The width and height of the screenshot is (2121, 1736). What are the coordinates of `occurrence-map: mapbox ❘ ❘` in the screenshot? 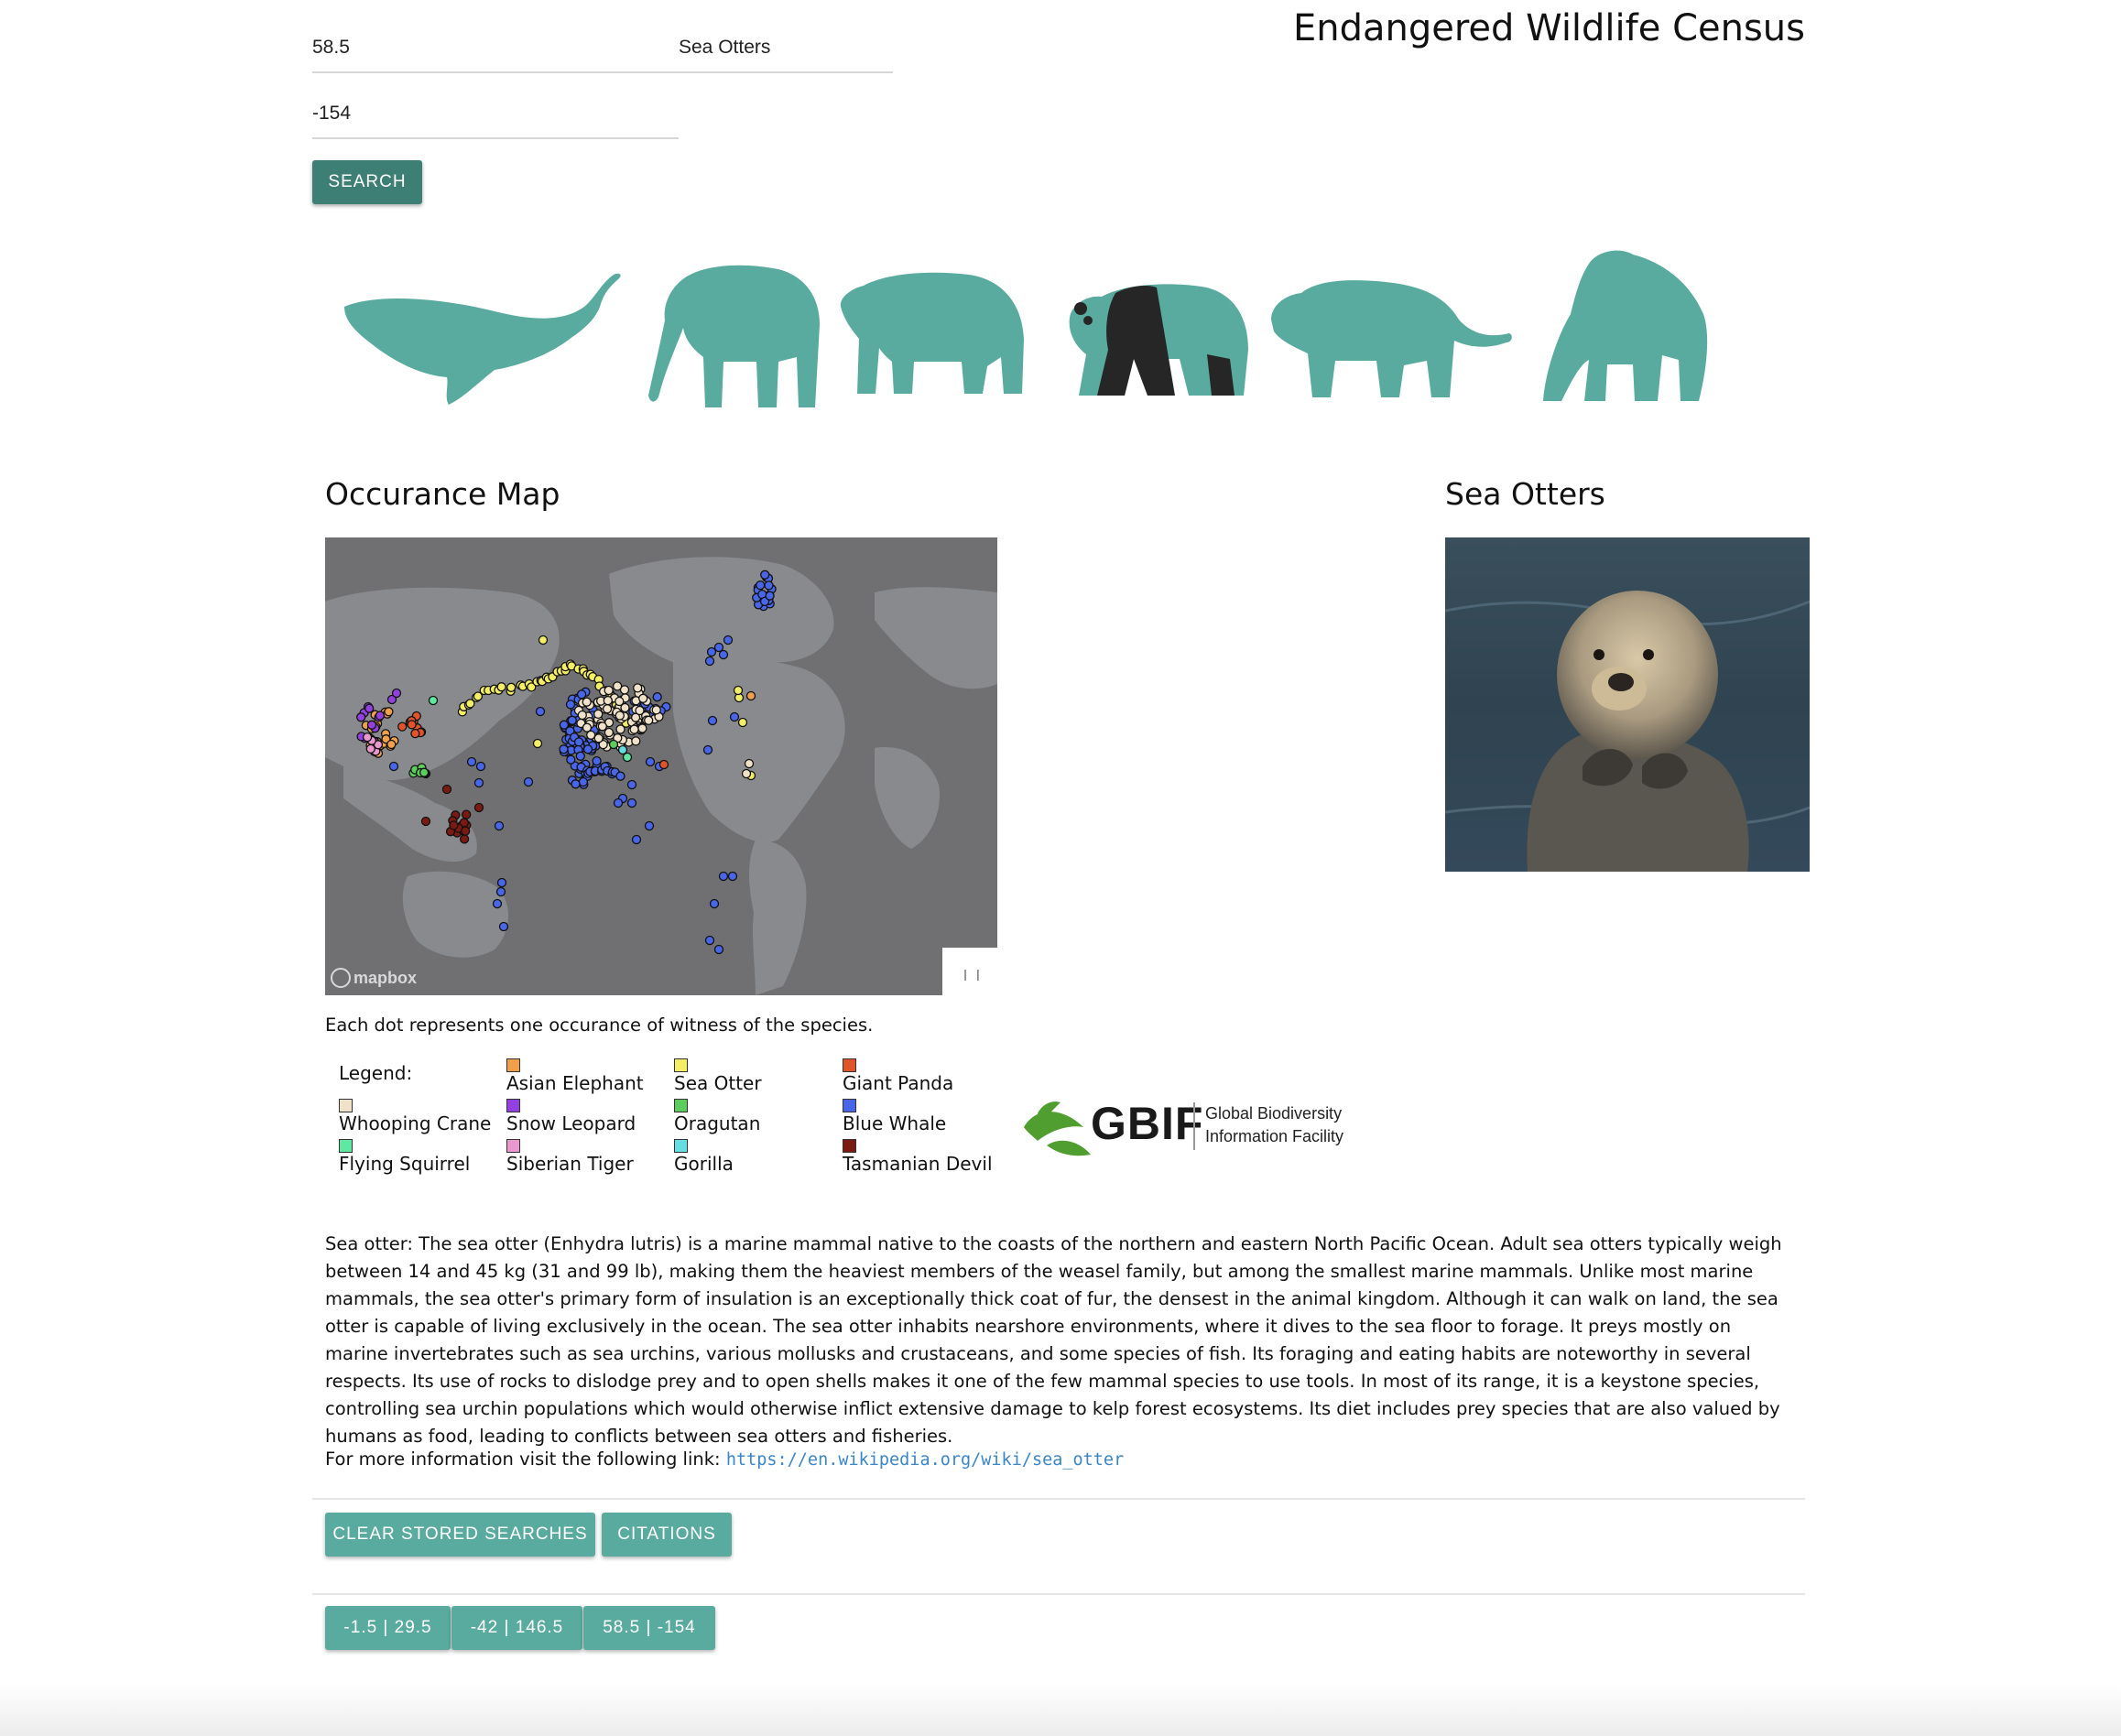 It's located at (661, 766).